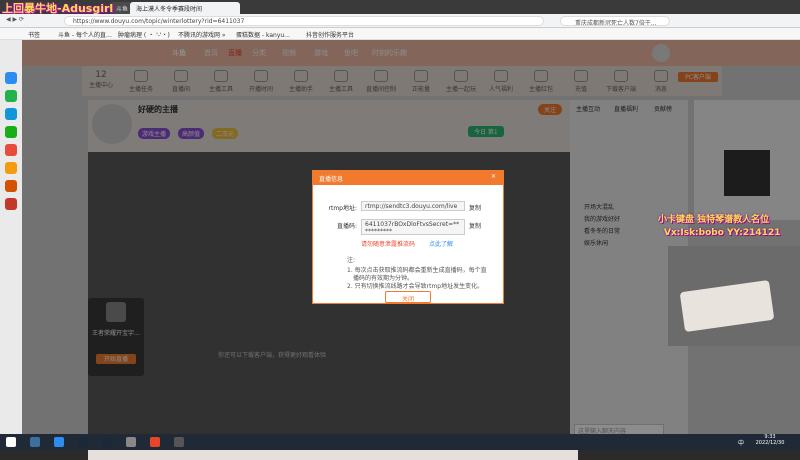 This screenshot has height=460, width=800. What do you see at coordinates (15, 19) in the screenshot?
I see `back-icon: ◀ ▶ ⟳` at bounding box center [15, 19].